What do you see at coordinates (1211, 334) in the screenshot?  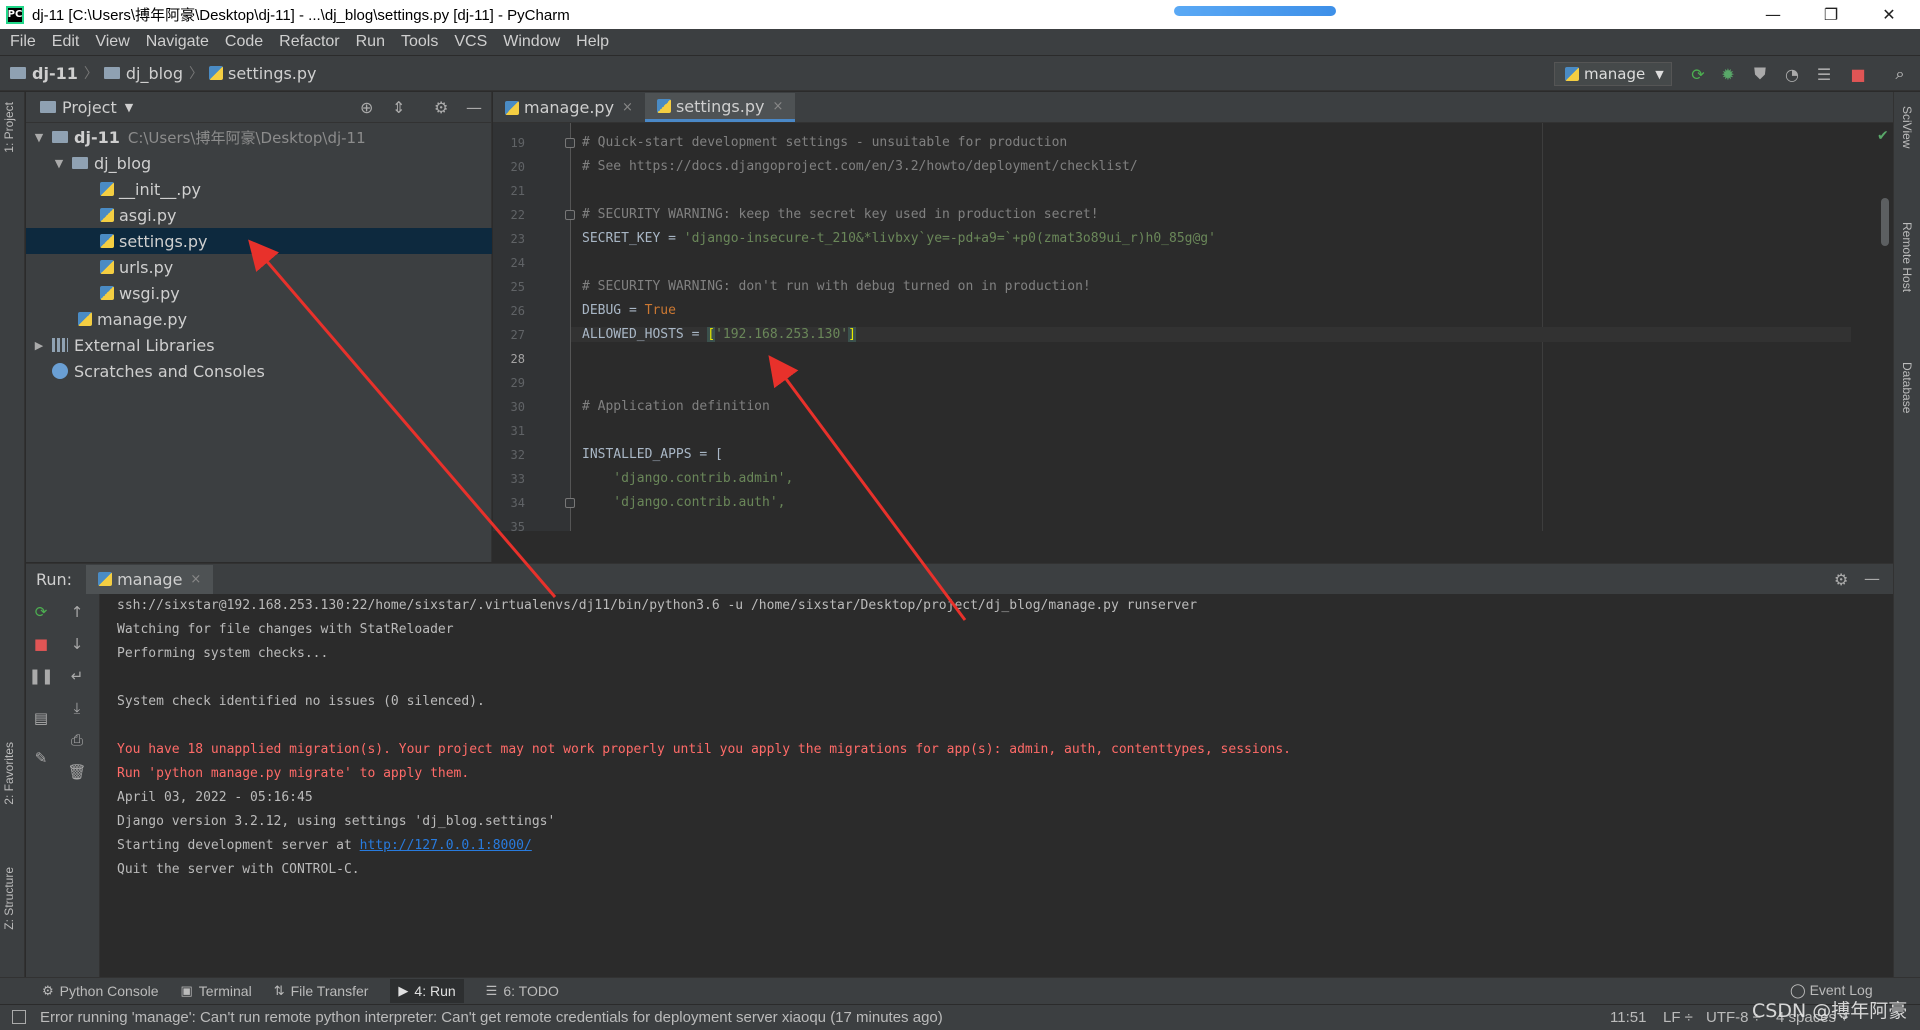 I see `code-allowed-hosts: ALLOWED_HOSTS = ['192.168.253.130']` at bounding box center [1211, 334].